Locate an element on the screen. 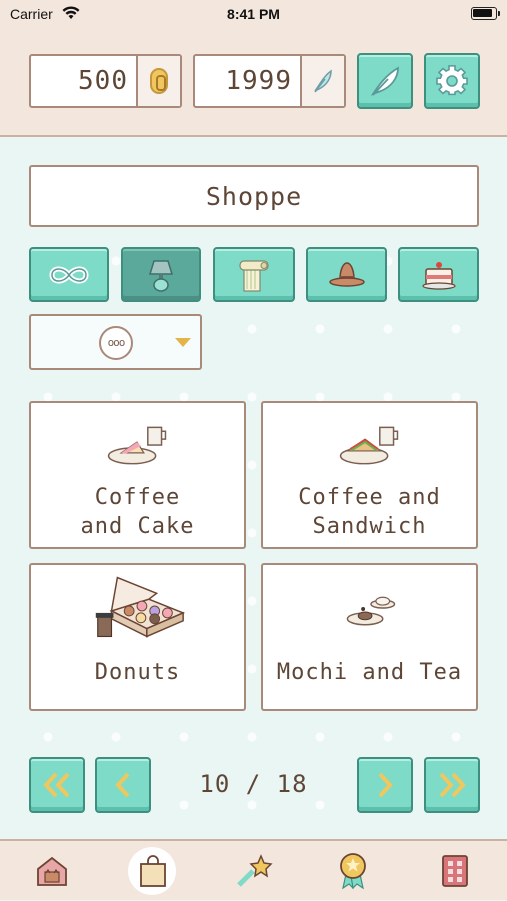 Image resolution: width=507 pixels, height=901 pixels. coffee-sandwich-icon is located at coordinates (369, 445).